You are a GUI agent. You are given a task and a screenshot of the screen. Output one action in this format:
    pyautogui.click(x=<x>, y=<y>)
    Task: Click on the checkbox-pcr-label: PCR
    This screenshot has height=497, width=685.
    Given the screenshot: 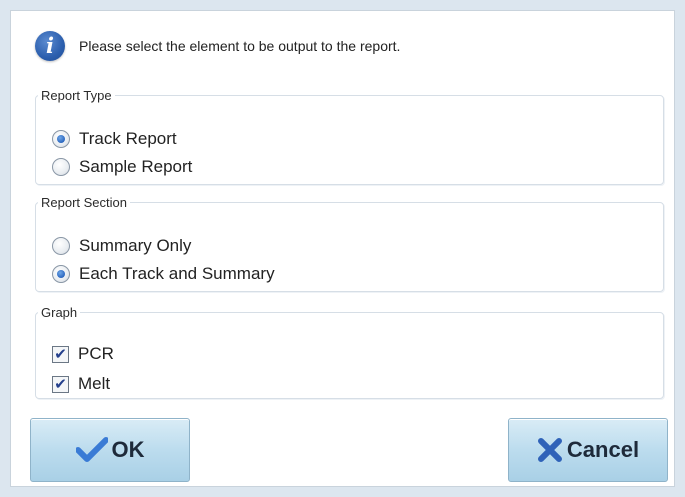 What is the action you would take?
    pyautogui.click(x=96, y=353)
    